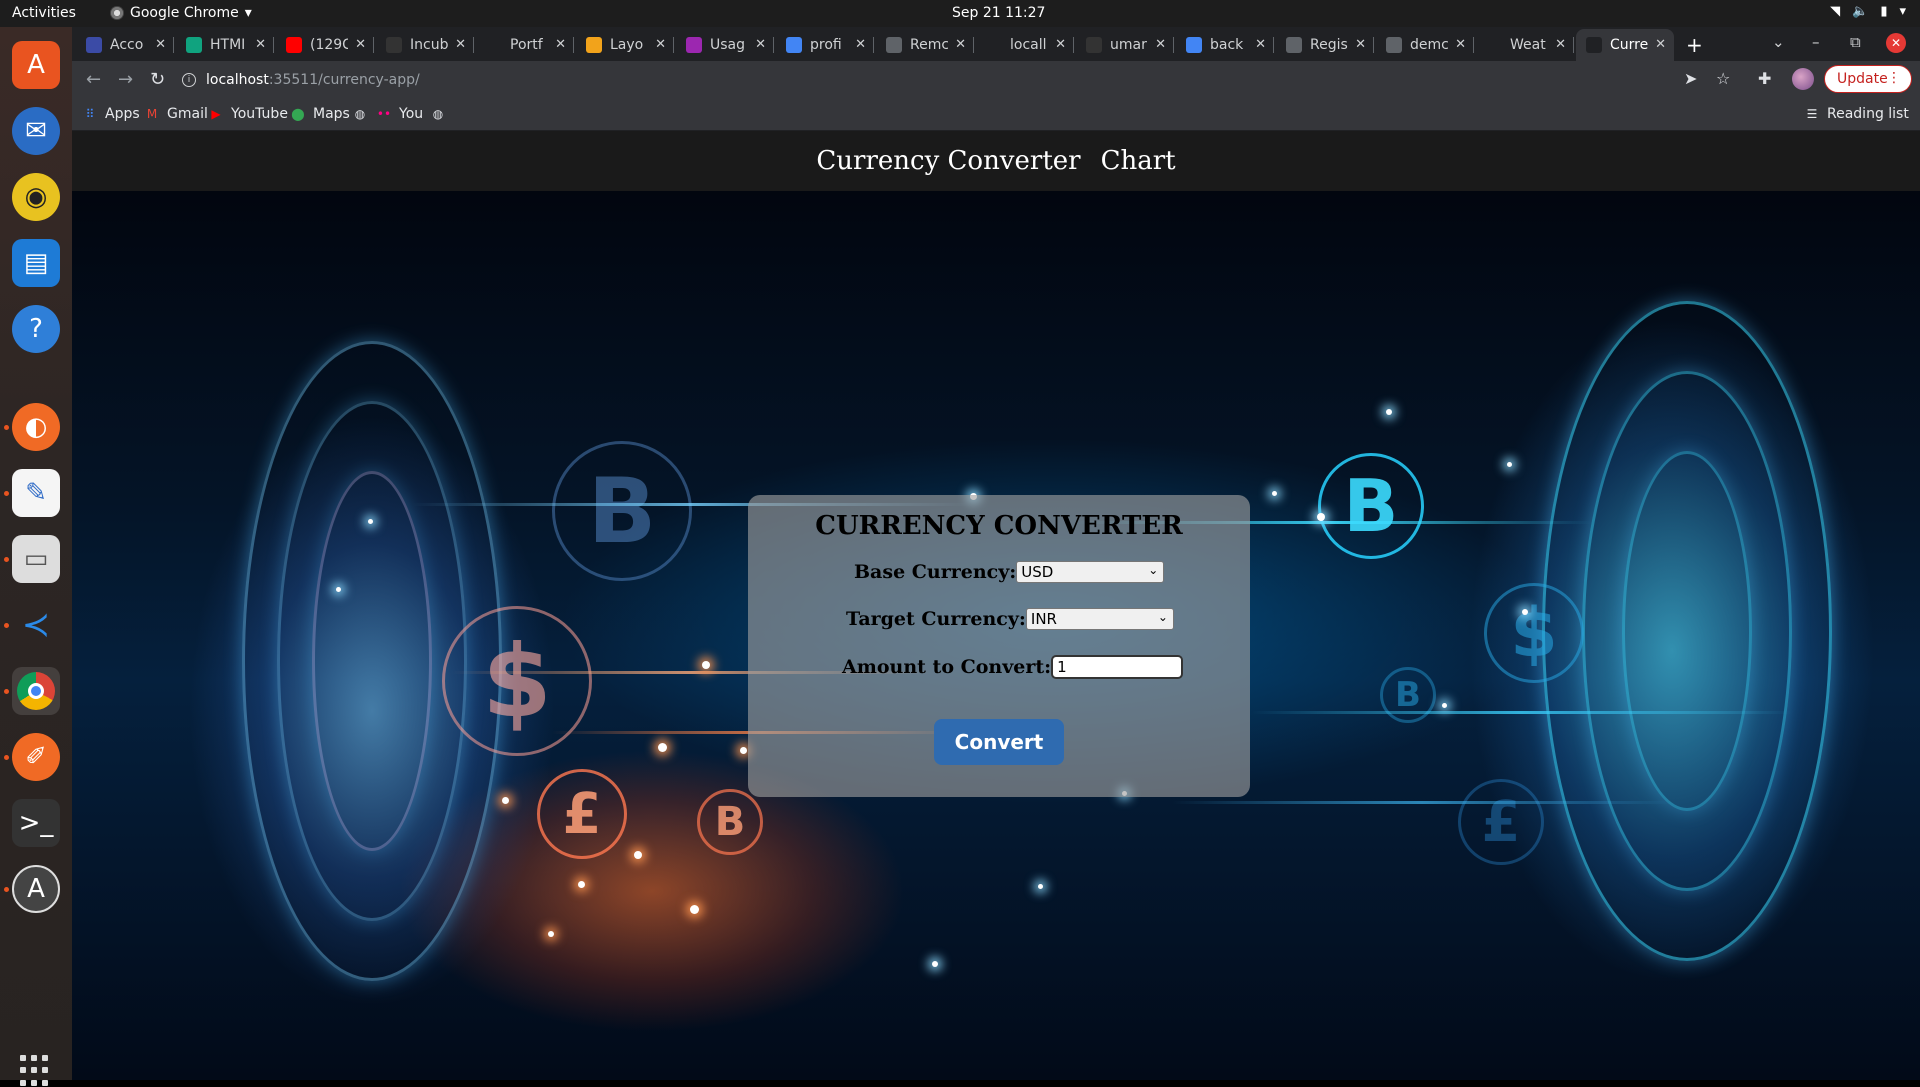 This screenshot has width=1920, height=1087. What do you see at coordinates (93, 79) in the screenshot?
I see `back-icon: ←` at bounding box center [93, 79].